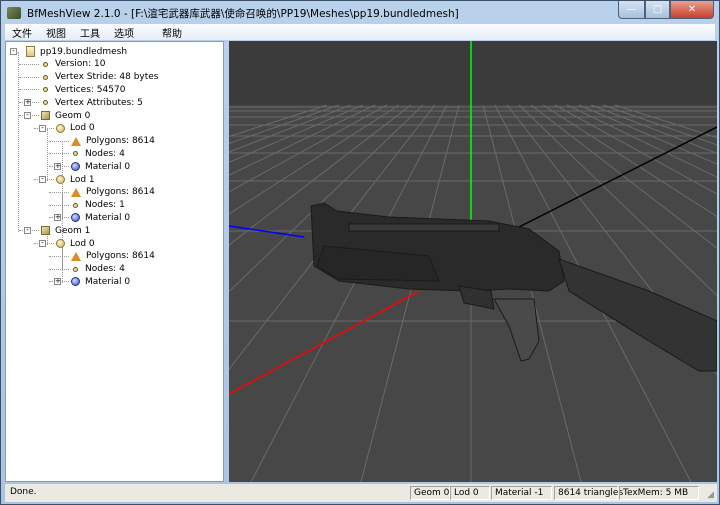 Image resolution: width=720 pixels, height=505 pixels. I want to click on tree-geom: Geom 1, so click(65, 230).